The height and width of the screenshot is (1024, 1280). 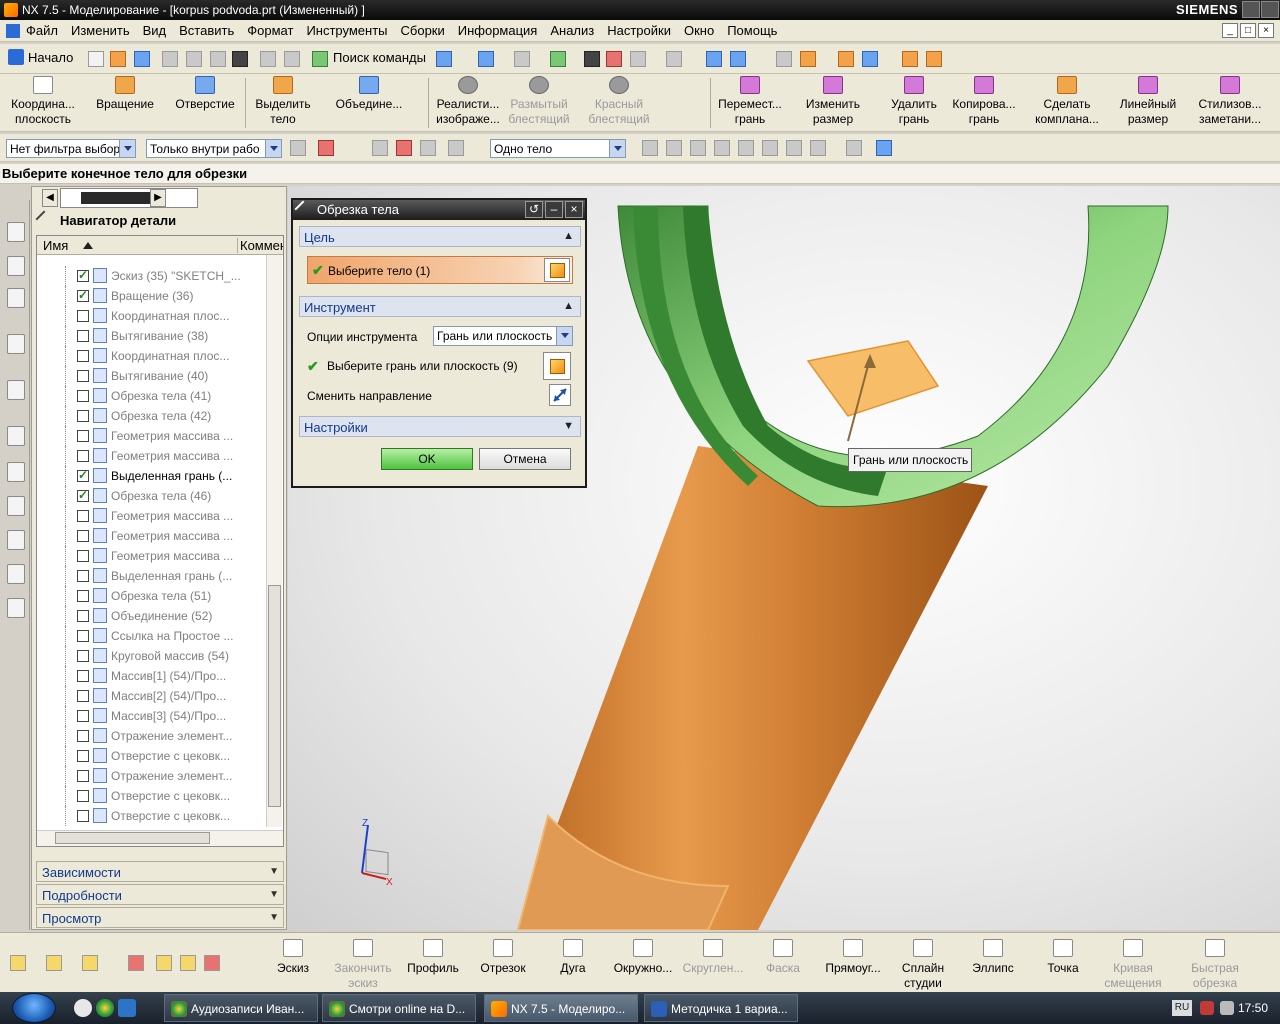 What do you see at coordinates (525, 459) in the screenshot?
I see `cancel-button: Отмена` at bounding box center [525, 459].